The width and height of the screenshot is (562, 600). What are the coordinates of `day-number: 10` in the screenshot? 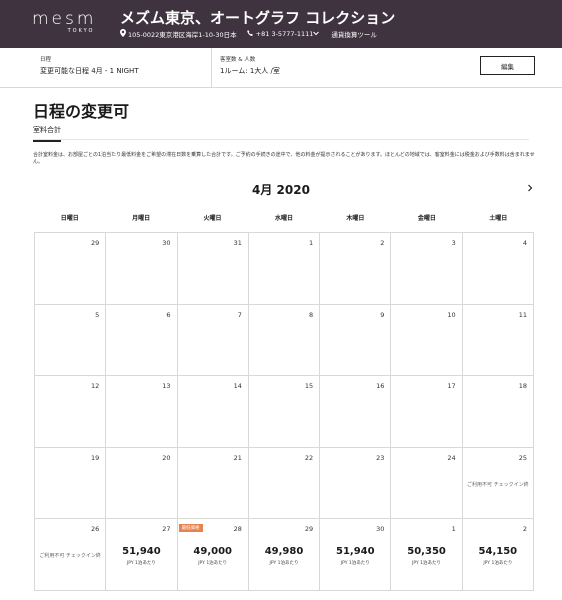 It's located at (451, 314).